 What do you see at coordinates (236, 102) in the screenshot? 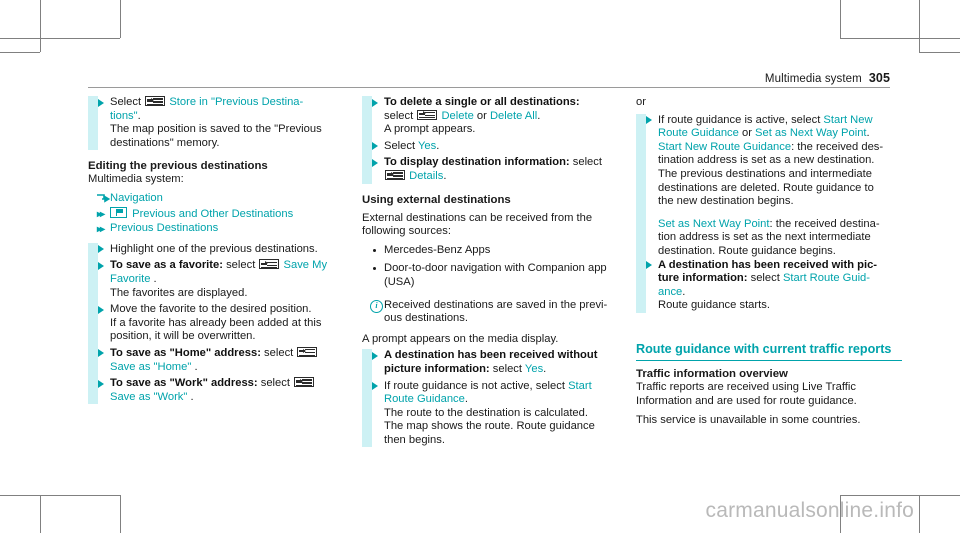
I see `link-store-in-previous-destinations: Store in "Previous Destina-` at bounding box center [236, 102].